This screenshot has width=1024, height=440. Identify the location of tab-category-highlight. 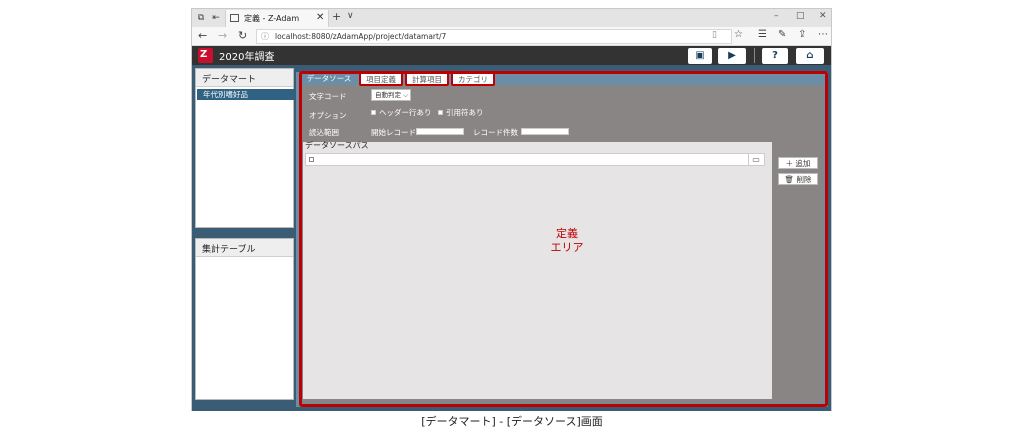
(473, 79).